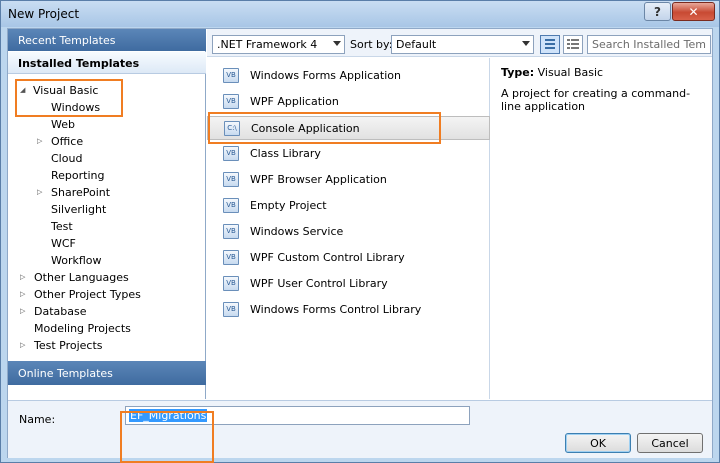 This screenshot has height=463, width=720. Describe the element at coordinates (267, 44) in the screenshot. I see `framework-value: .NET Framework 4` at that location.